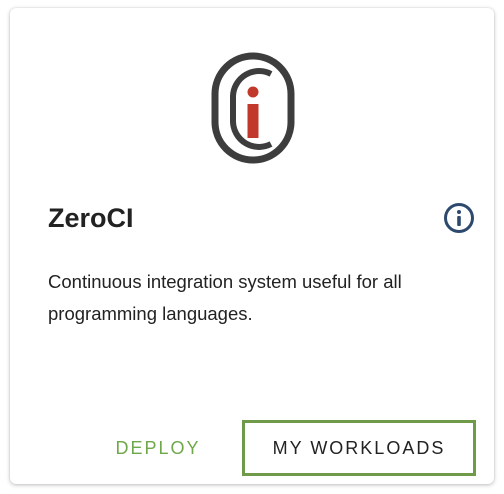 The image size is (504, 494). What do you see at coordinates (91, 218) in the screenshot?
I see `card-title: ZeroCI` at bounding box center [91, 218].